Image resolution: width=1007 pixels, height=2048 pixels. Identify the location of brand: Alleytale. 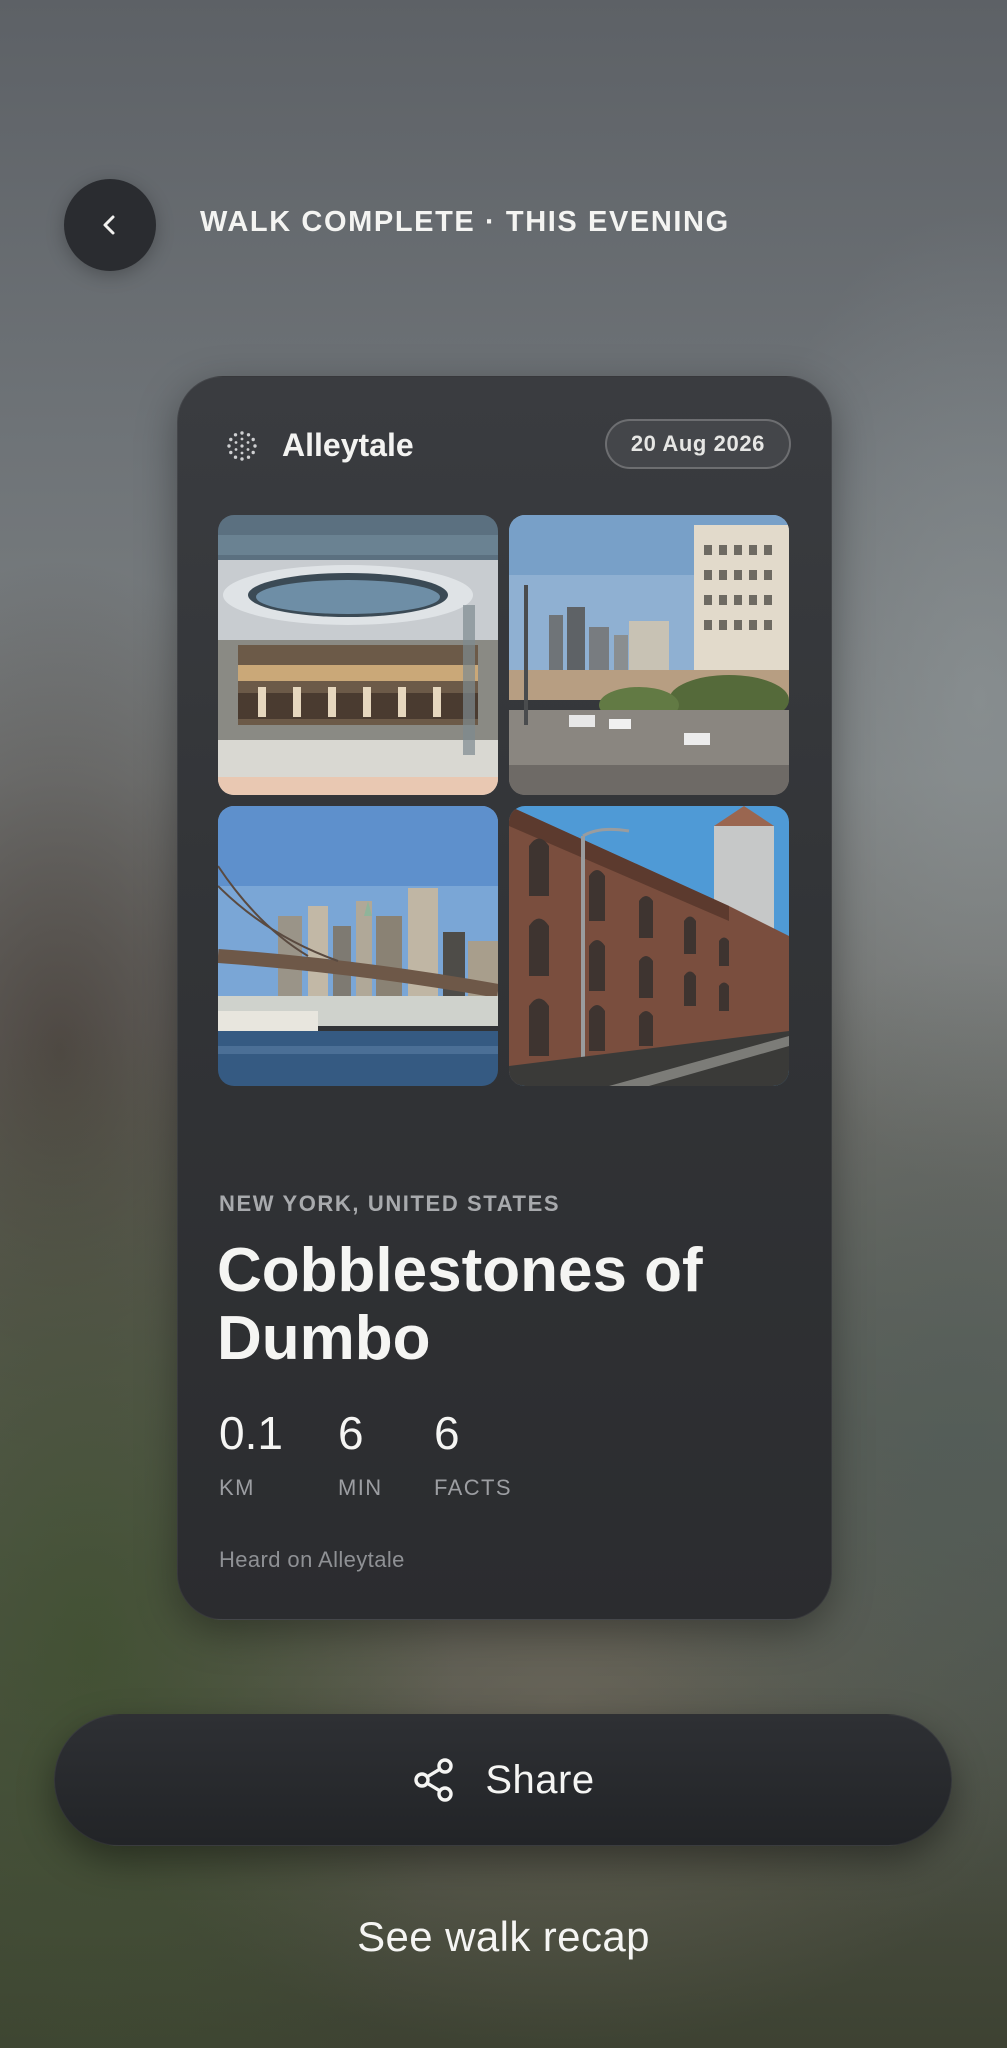
(320, 445).